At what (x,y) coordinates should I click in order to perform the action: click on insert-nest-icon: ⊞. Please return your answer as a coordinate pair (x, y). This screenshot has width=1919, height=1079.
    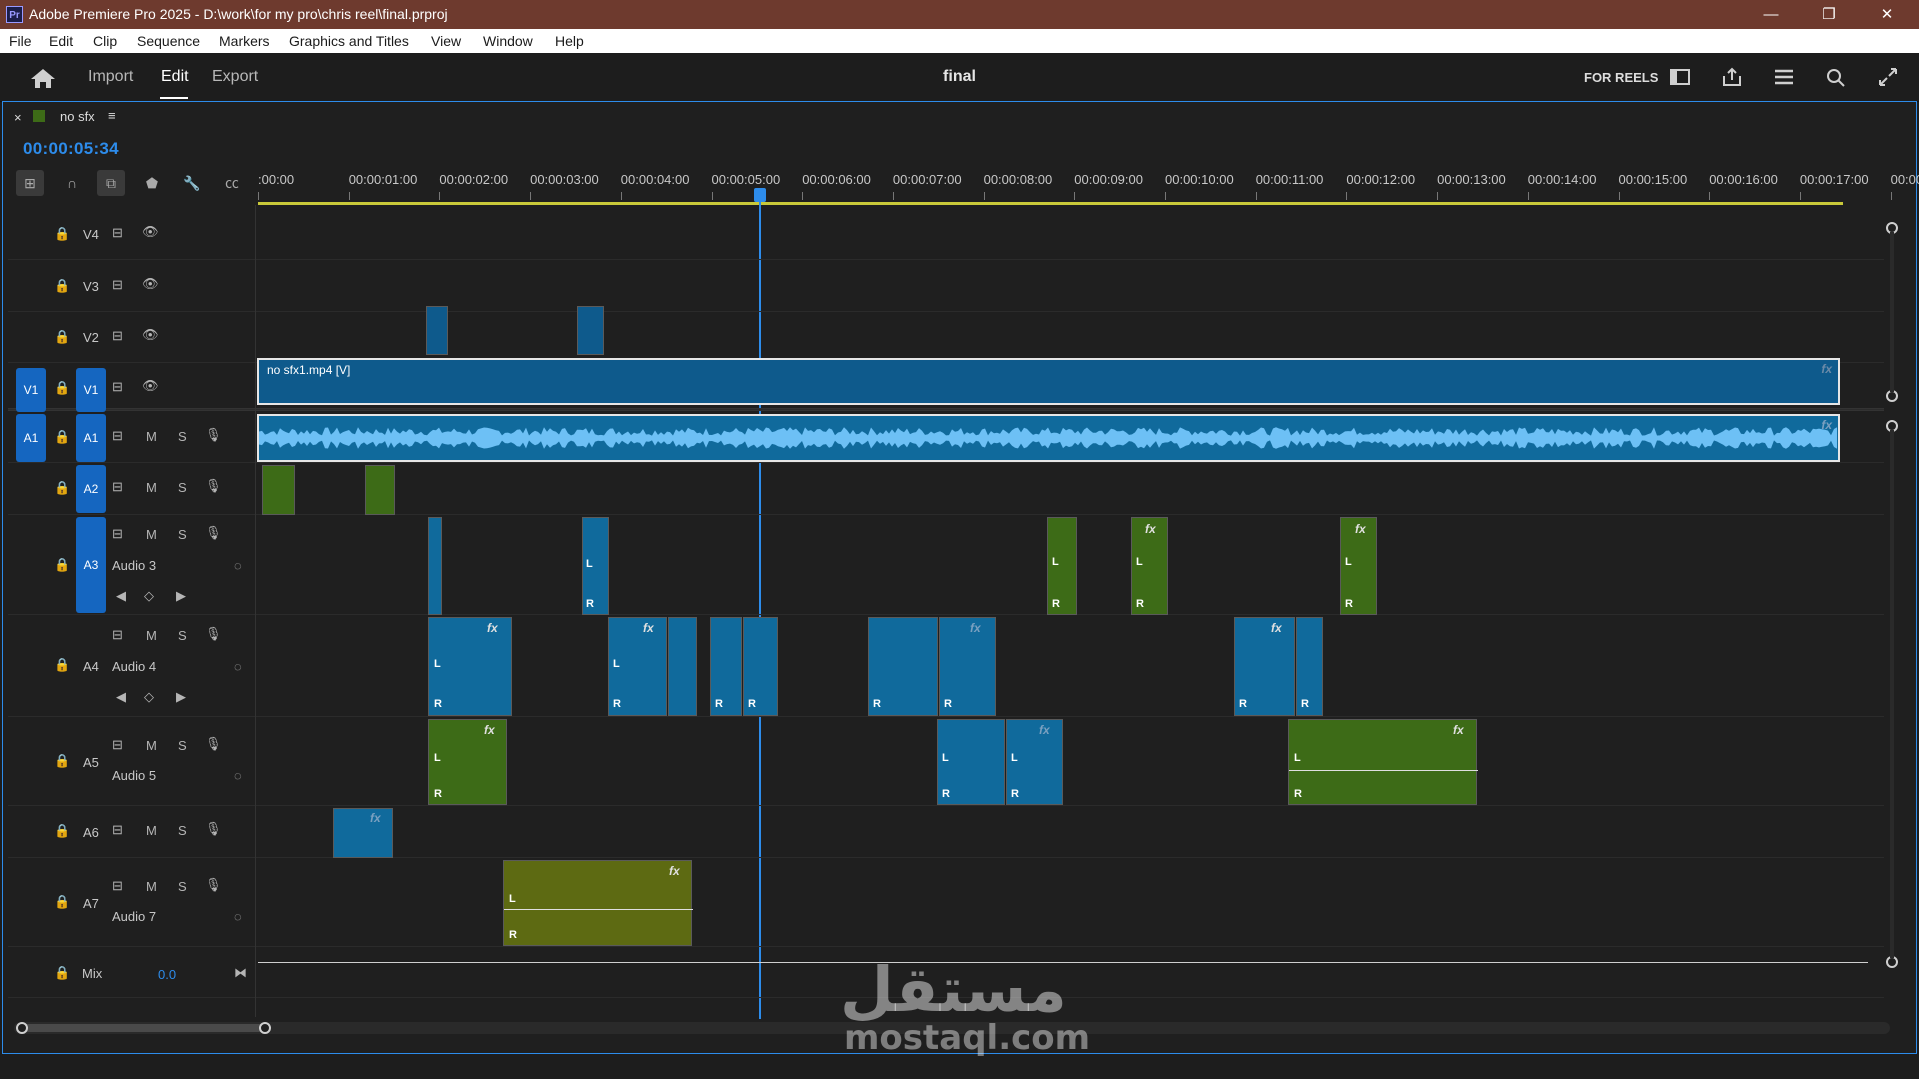
    Looking at the image, I should click on (30, 183).